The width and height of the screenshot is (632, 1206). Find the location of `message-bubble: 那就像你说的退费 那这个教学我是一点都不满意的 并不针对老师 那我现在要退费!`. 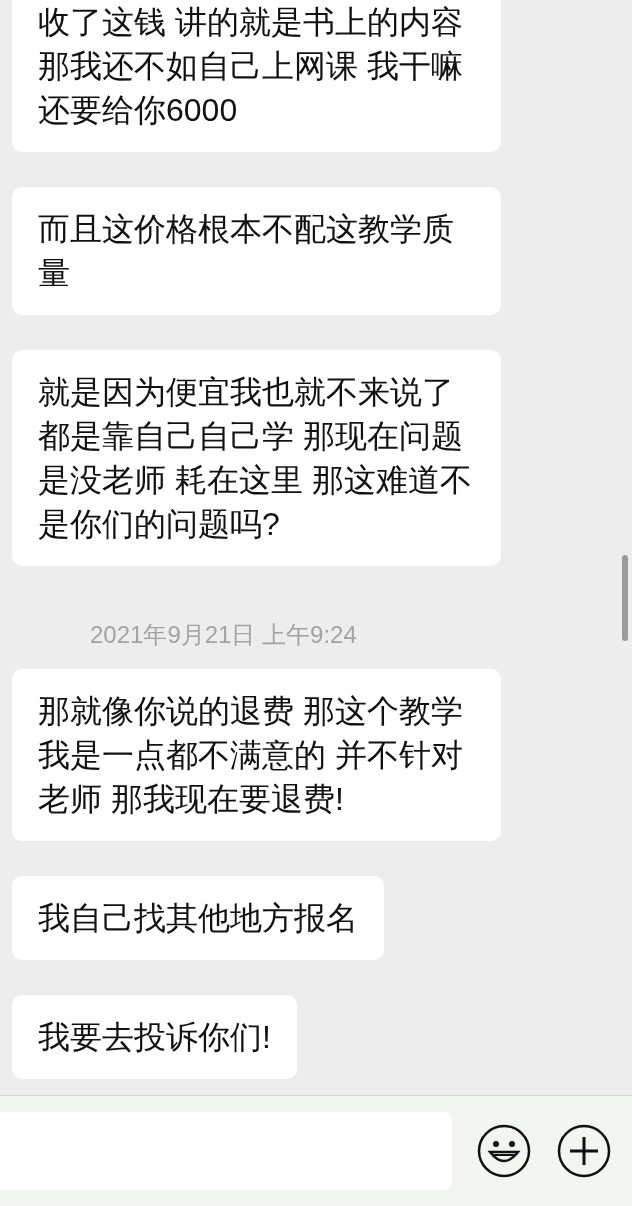

message-bubble: 那就像你说的退费 那这个教学我是一点都不满意的 并不针对老师 那我现在要退费! is located at coordinates (256, 755).